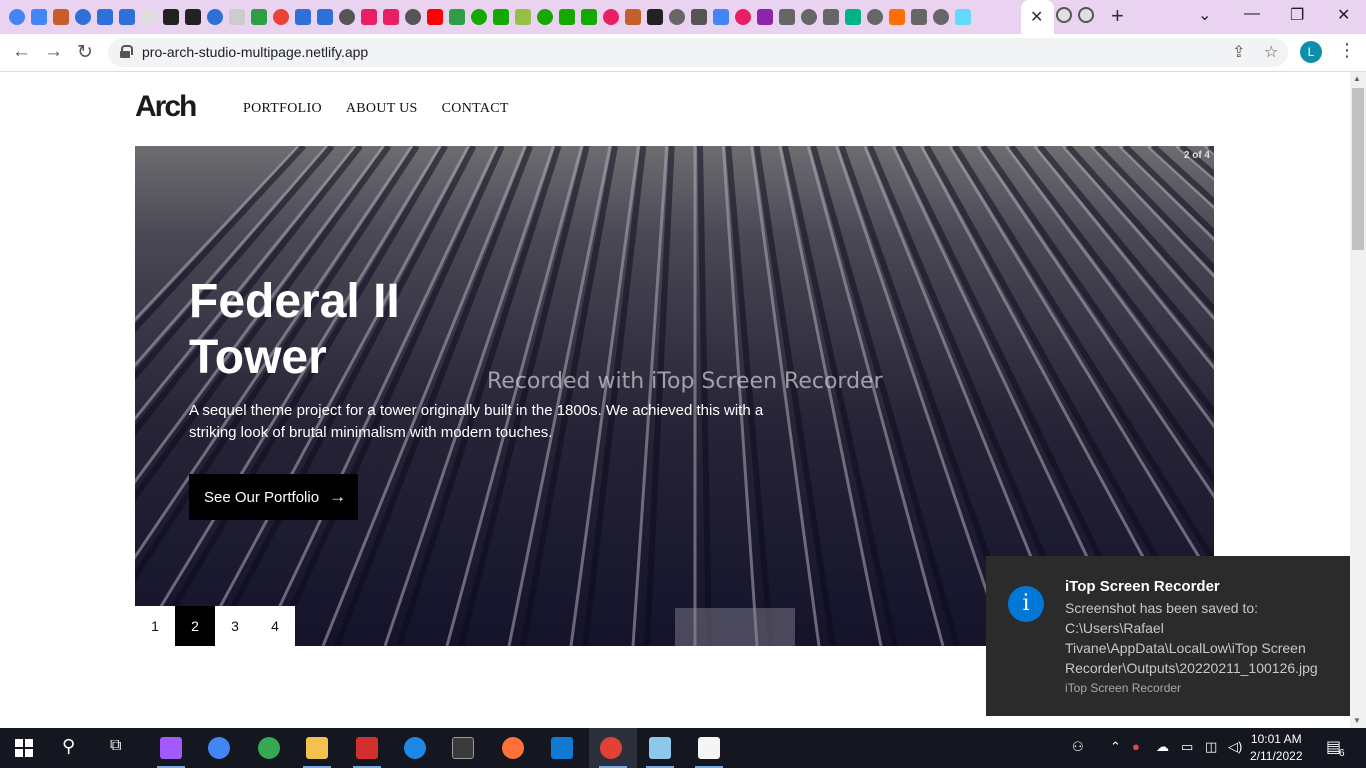  What do you see at coordinates (171, 748) in the screenshot?
I see `figma-icon` at bounding box center [171, 748].